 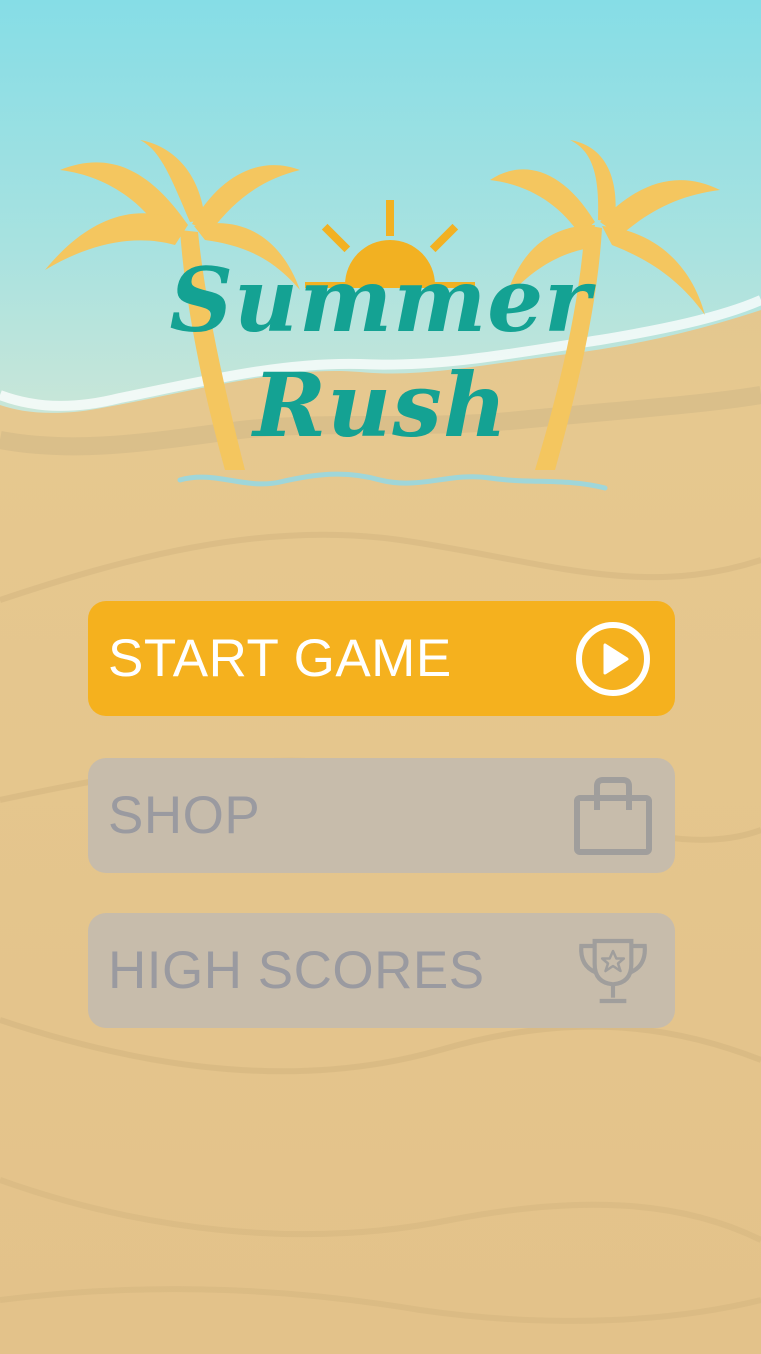 What do you see at coordinates (184, 815) in the screenshot?
I see `shop-label: SHOP` at bounding box center [184, 815].